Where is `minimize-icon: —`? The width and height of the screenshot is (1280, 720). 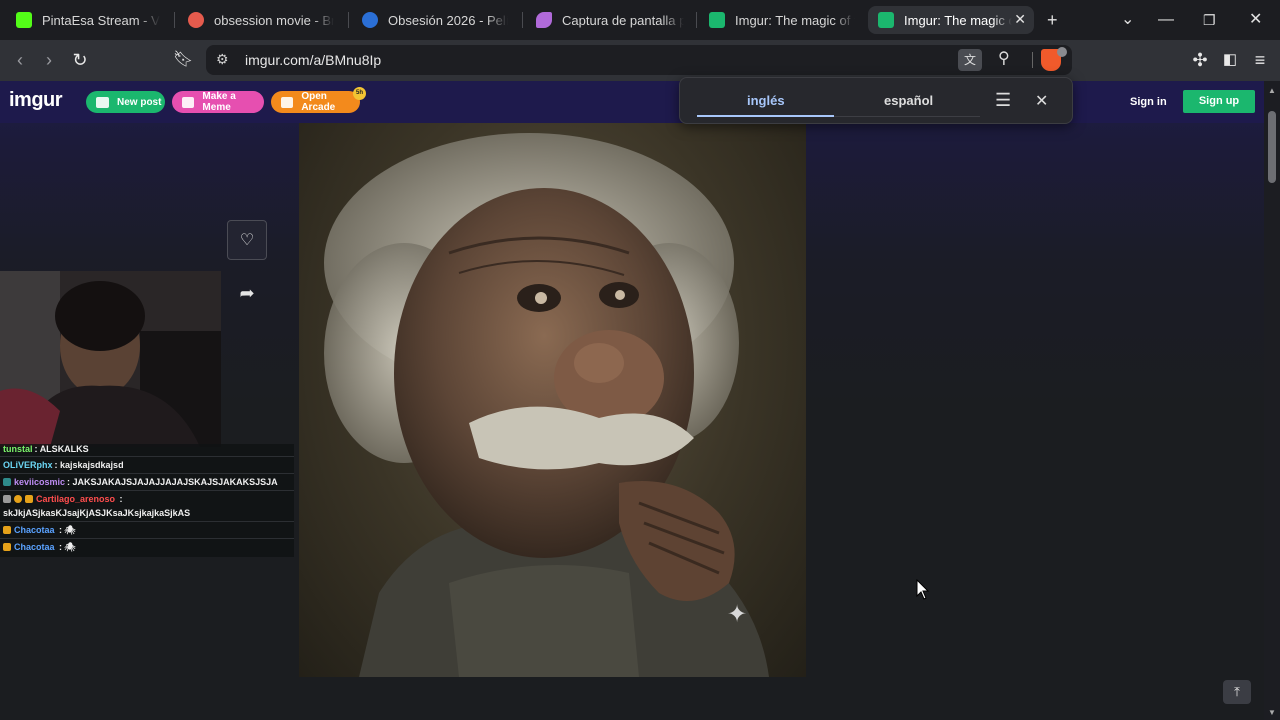 minimize-icon: — is located at coordinates (1166, 20).